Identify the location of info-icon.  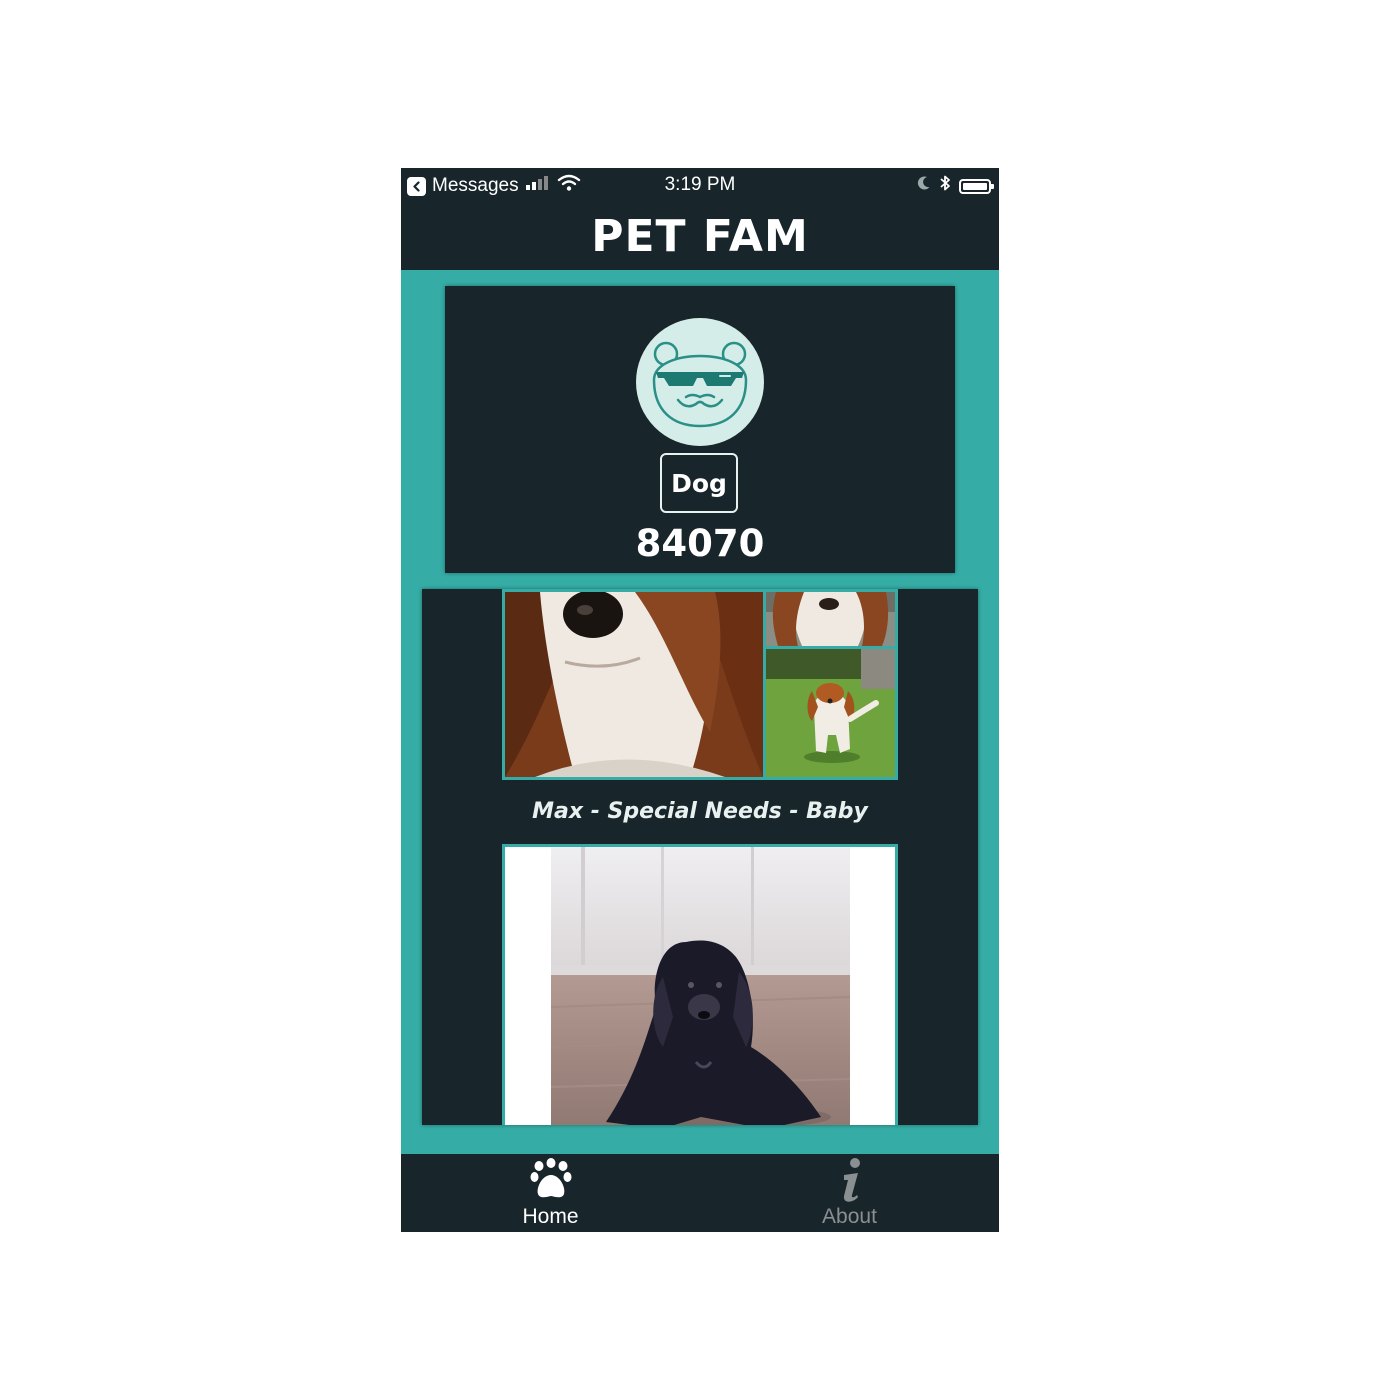
(850, 1181).